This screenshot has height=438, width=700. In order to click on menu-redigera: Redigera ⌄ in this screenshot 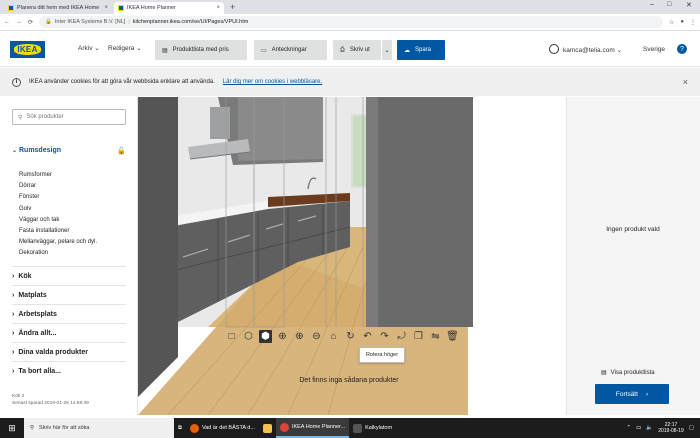, I will do `click(125, 48)`.